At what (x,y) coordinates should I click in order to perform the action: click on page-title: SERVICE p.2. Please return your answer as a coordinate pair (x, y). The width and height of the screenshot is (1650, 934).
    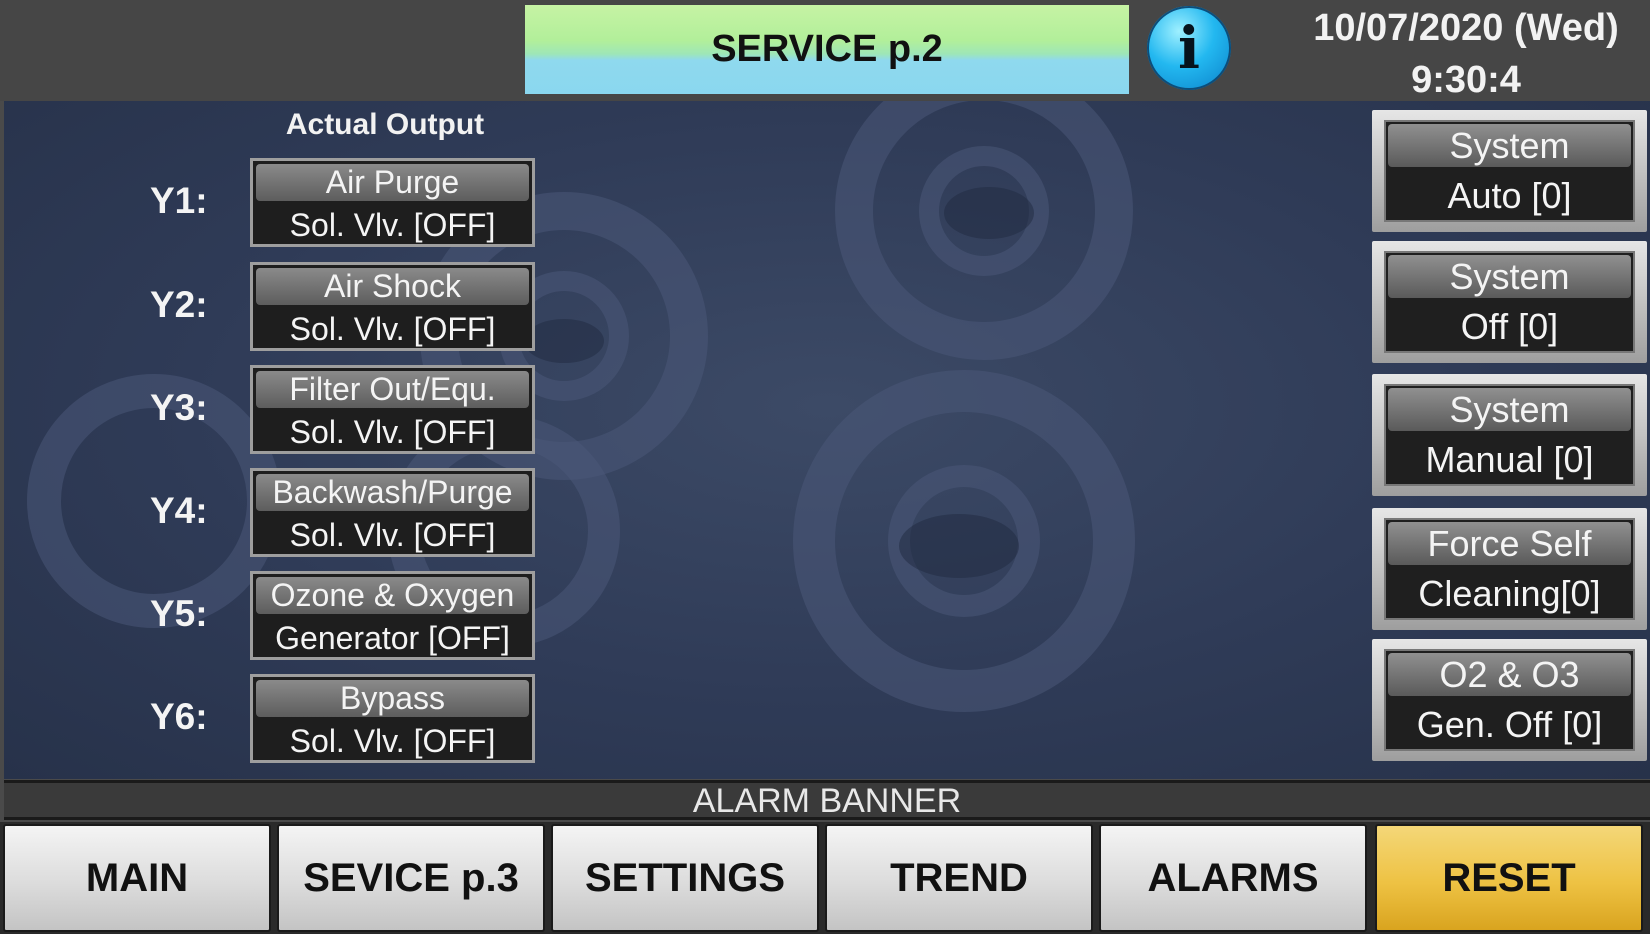
    Looking at the image, I should click on (827, 49).